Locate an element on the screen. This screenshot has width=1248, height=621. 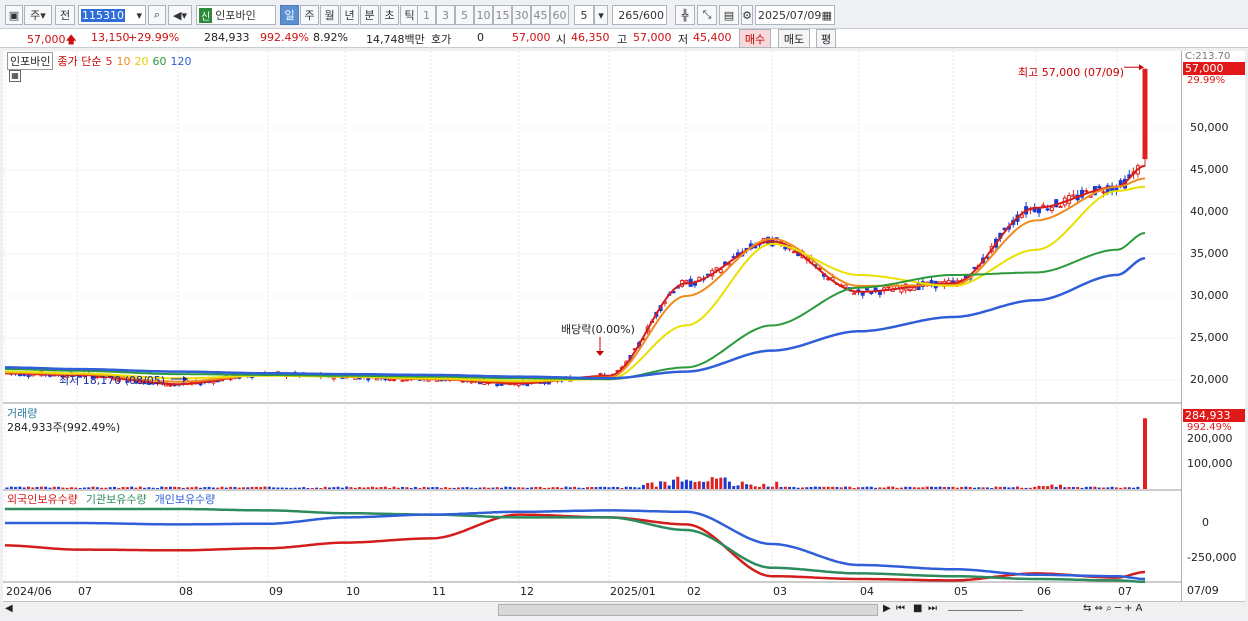
stop-icon: ■ is located at coordinates (917, 608).